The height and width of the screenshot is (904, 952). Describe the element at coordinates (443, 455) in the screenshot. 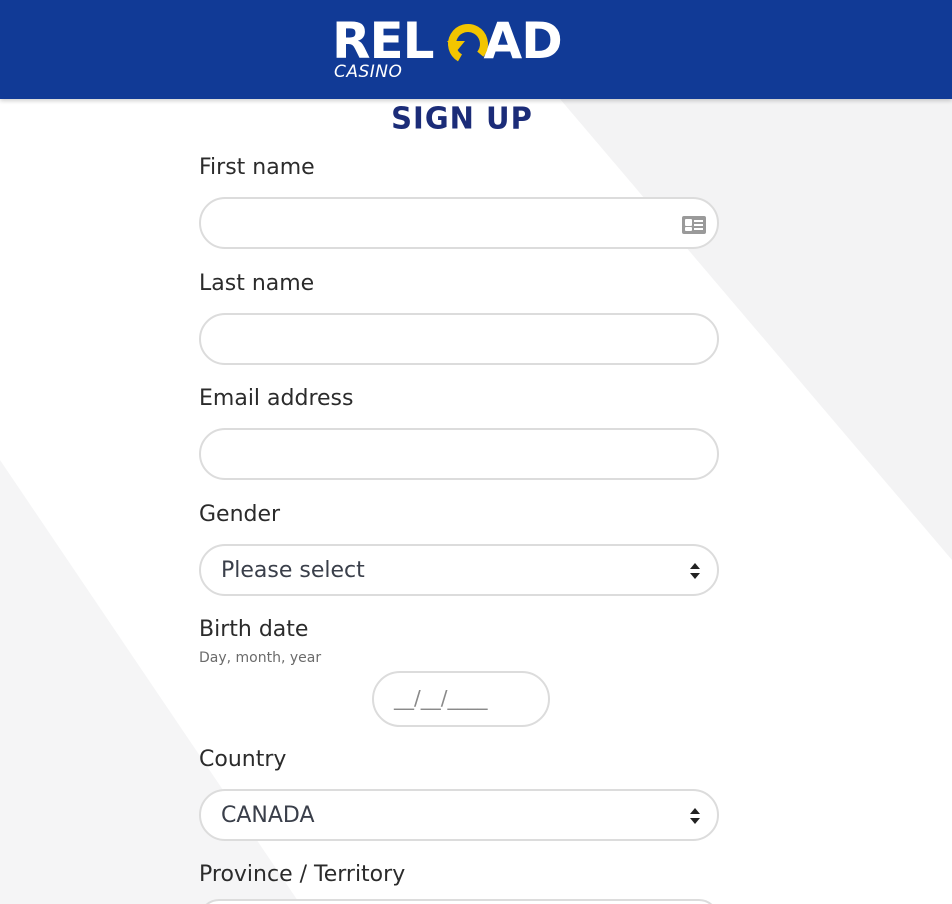

I see `email-input` at that location.